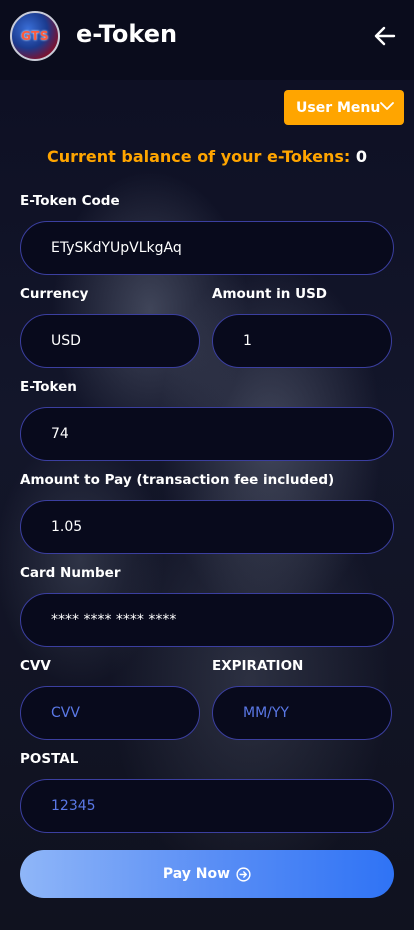  Describe the element at coordinates (207, 248) in the screenshot. I see `etoken-code-input: ETySKdYUpVLkgAq` at that location.